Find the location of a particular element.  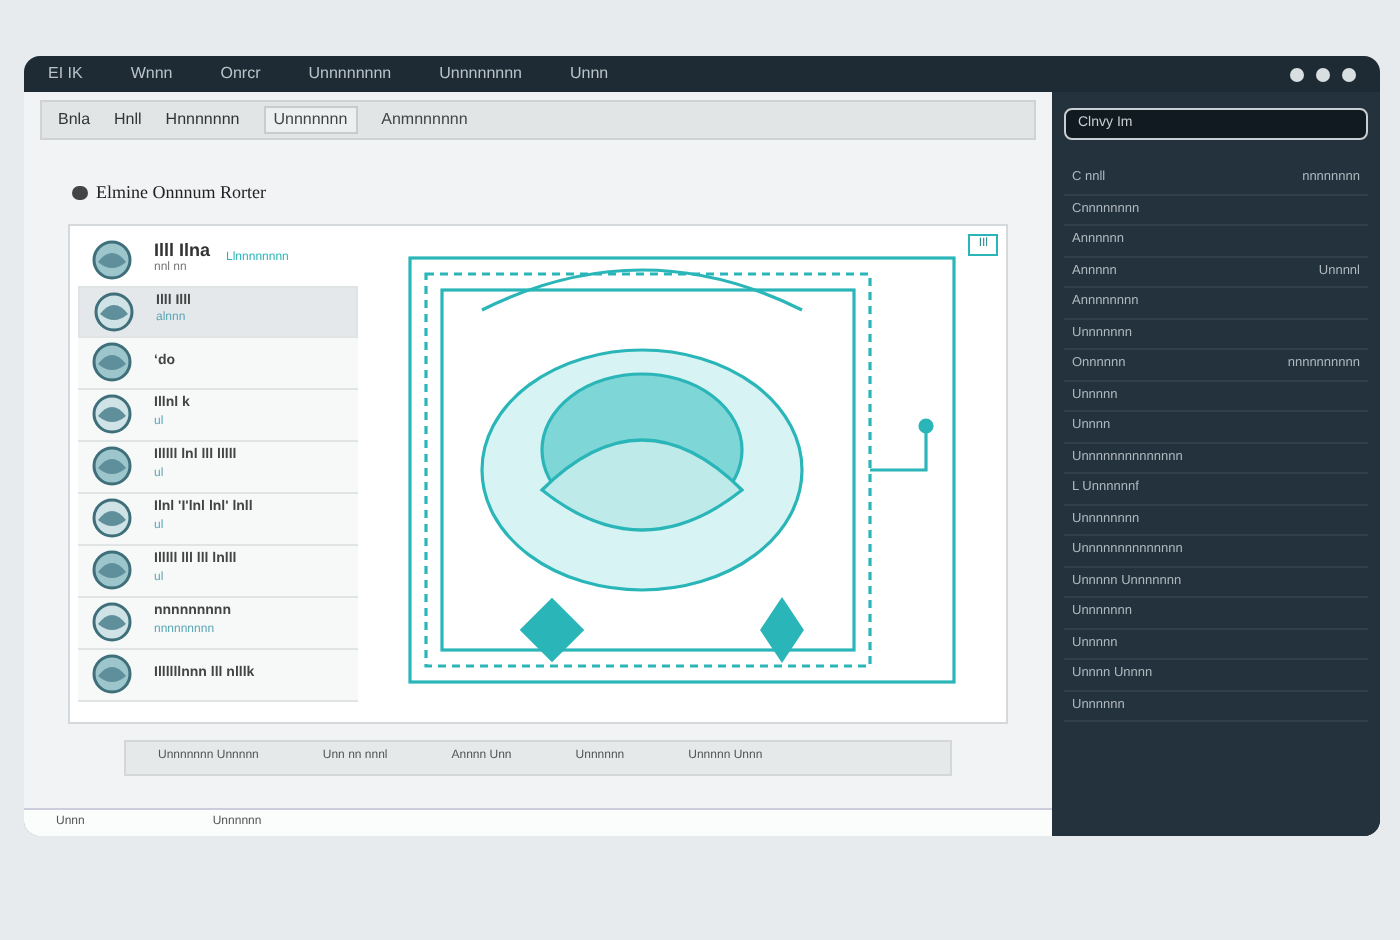

menu-item: Onrcr is located at coordinates (240, 74).